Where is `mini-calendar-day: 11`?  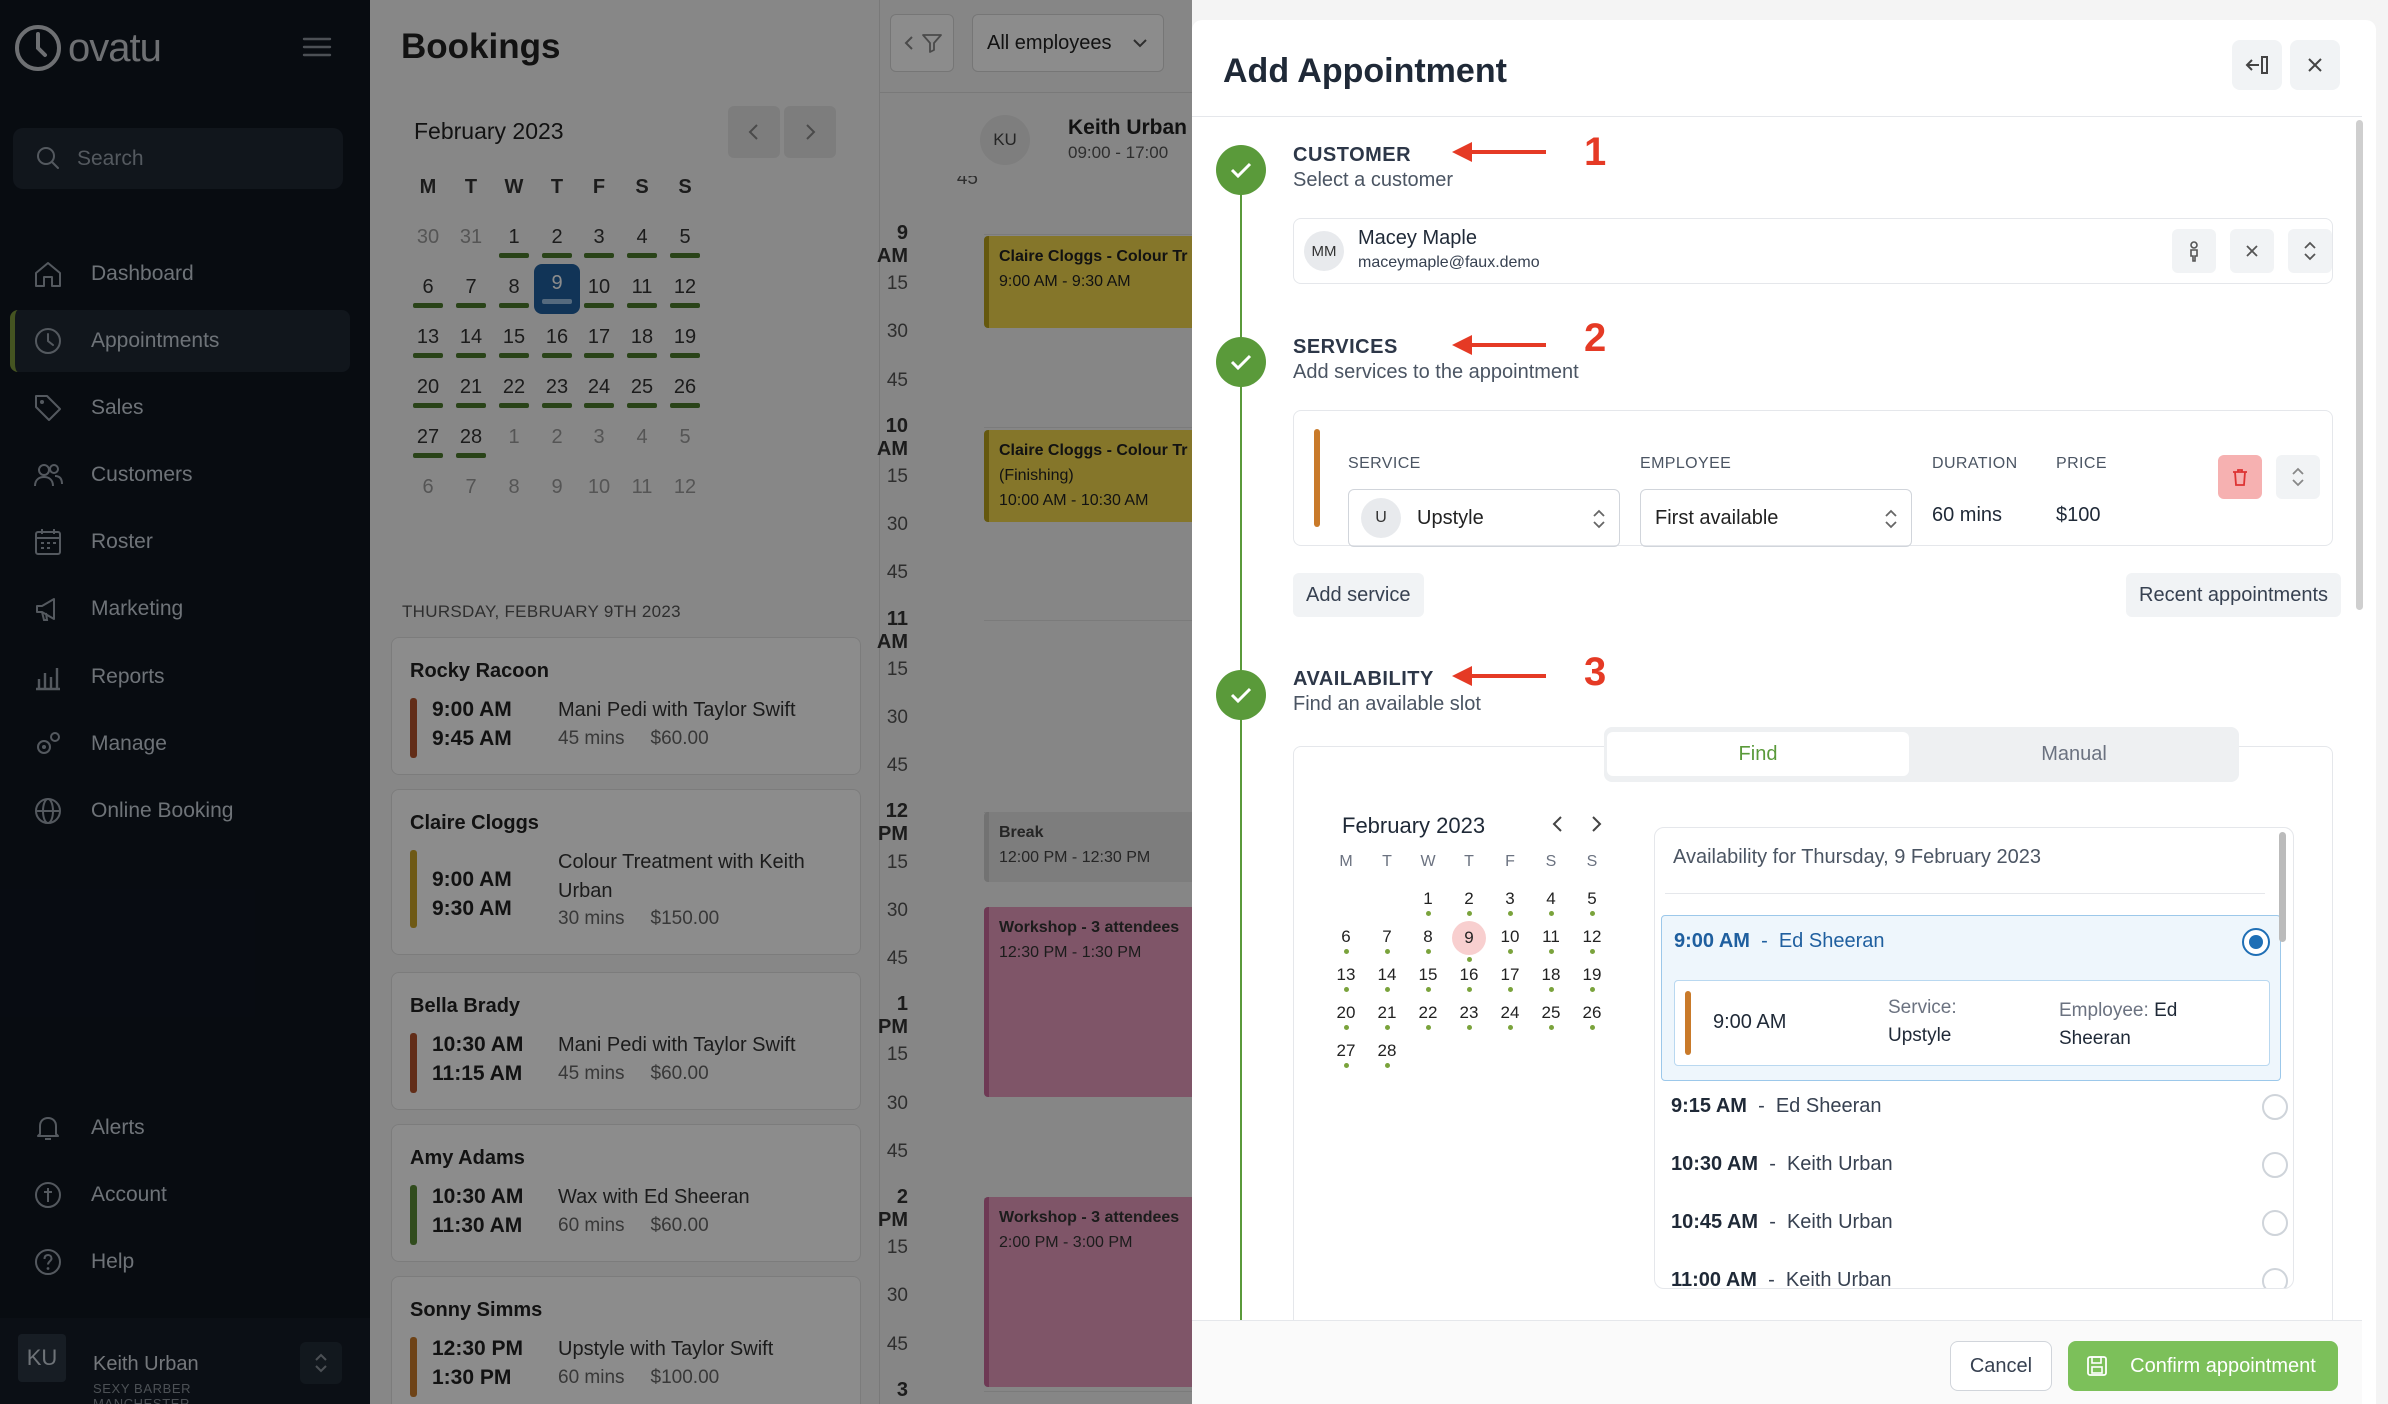
mini-calendar-day: 11 is located at coordinates (1551, 940).